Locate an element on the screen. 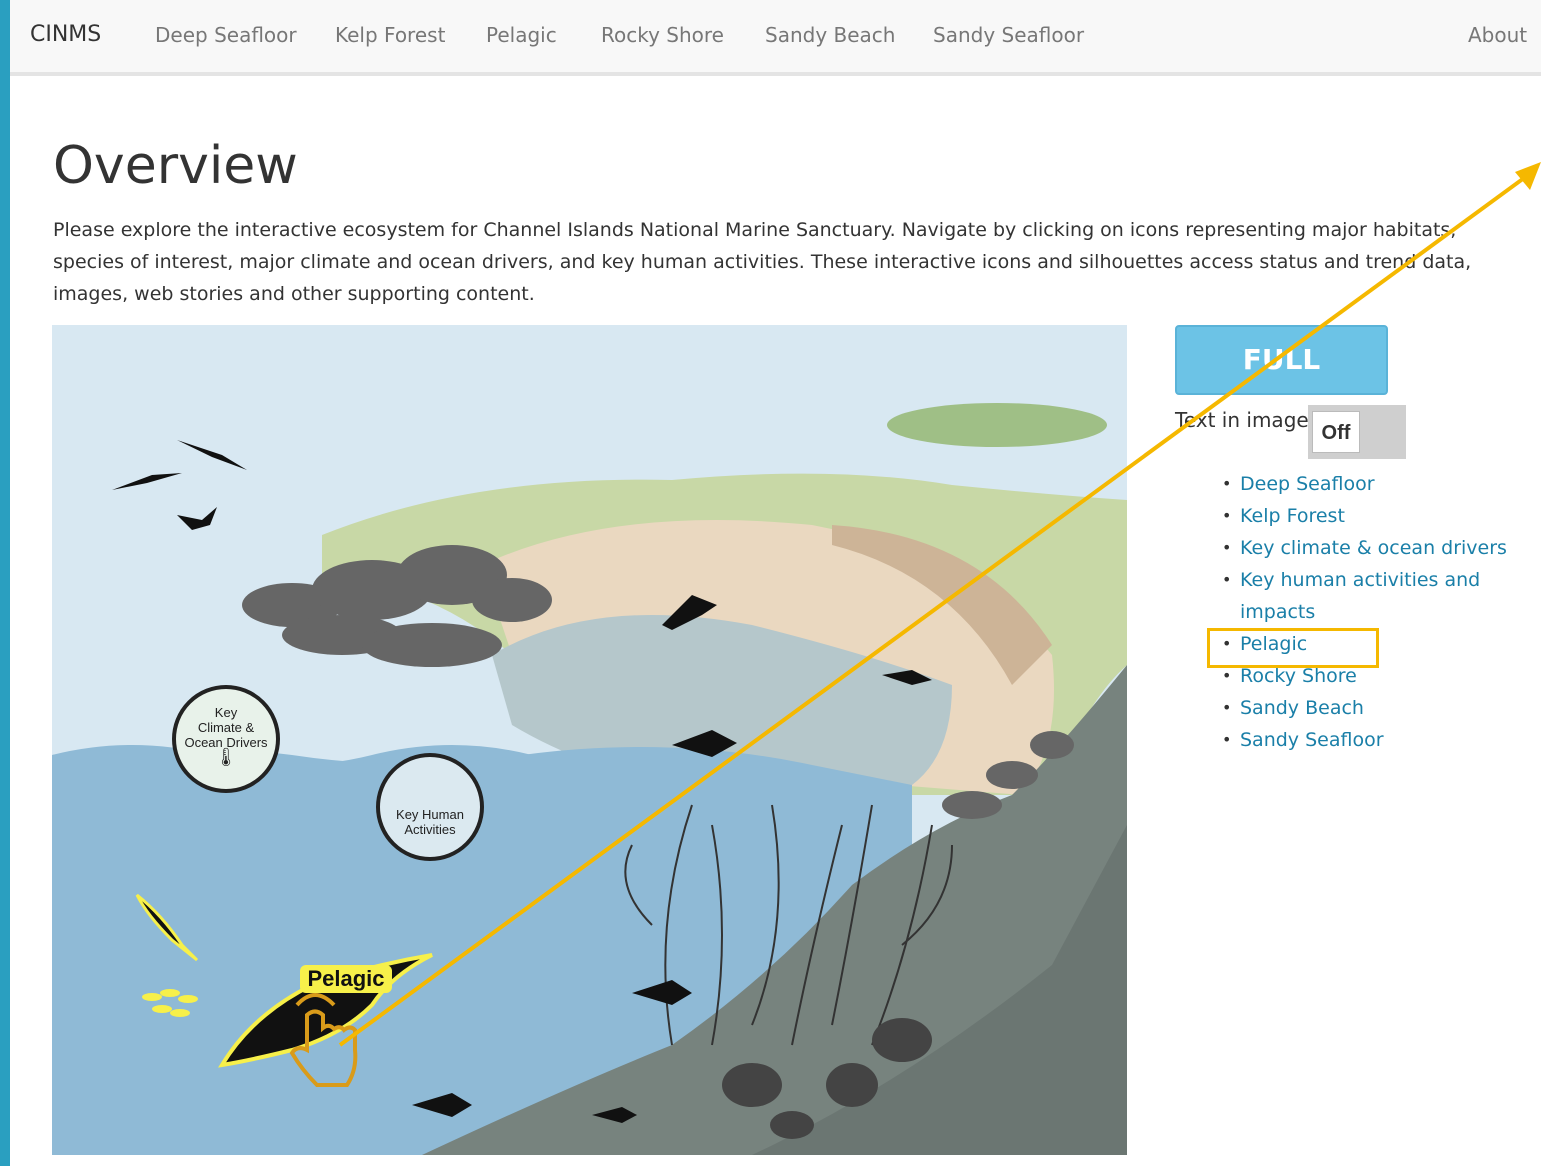 The image size is (1541, 1166). nav-link-kelp-forest: Kelp Forest is located at coordinates (390, 35).